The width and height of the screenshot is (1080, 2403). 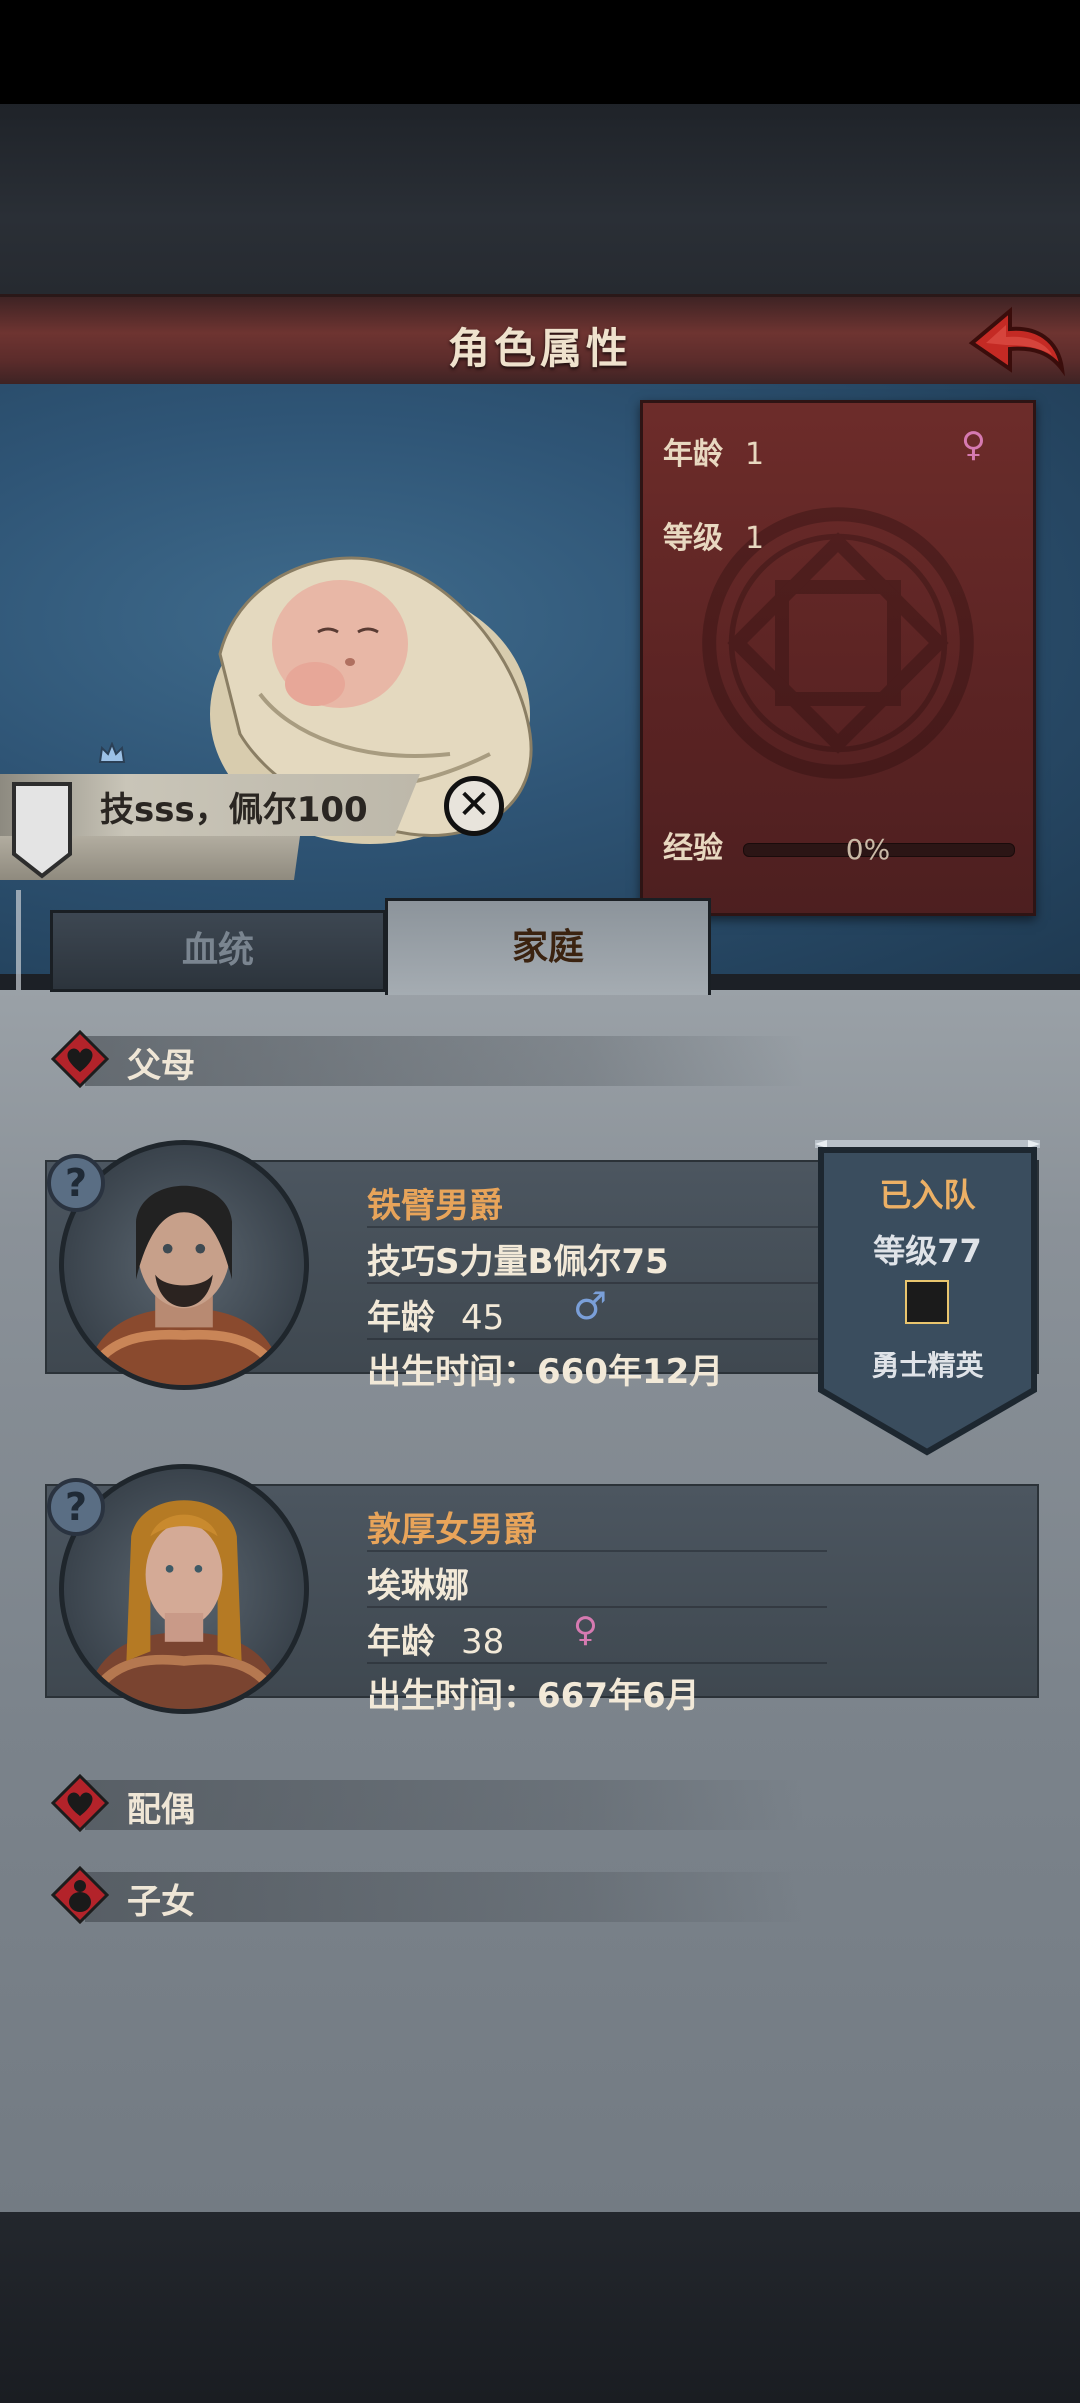 What do you see at coordinates (590, 1306) in the screenshot?
I see `male-icon: ♂` at bounding box center [590, 1306].